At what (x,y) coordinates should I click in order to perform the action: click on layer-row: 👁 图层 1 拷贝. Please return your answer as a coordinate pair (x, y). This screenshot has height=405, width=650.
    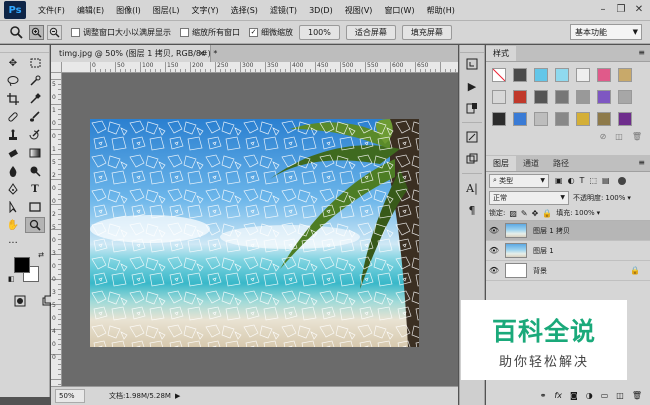
    Looking at the image, I should click on (568, 231).